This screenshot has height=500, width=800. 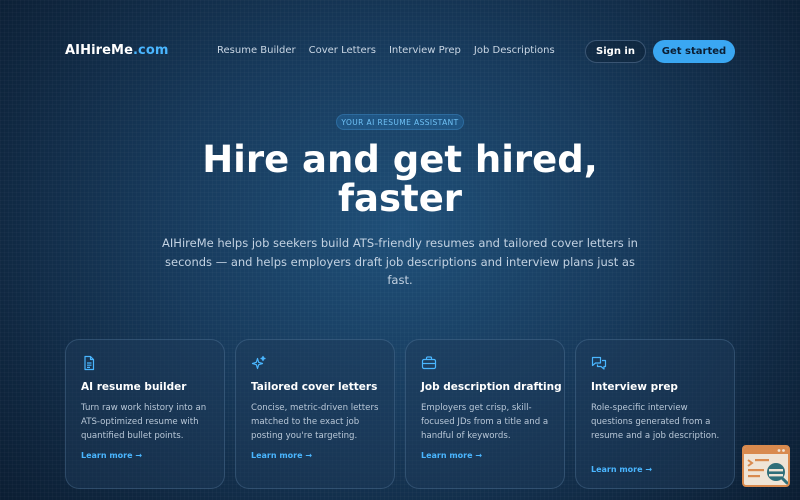 I want to click on feedback-widget-icon, so click(x=766, y=466).